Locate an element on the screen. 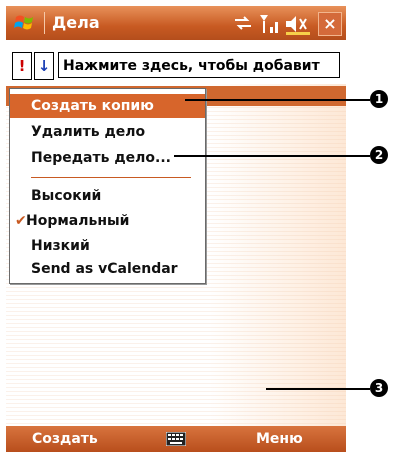 This screenshot has width=394, height=454. new-softkey: Создать is located at coordinates (65, 439).